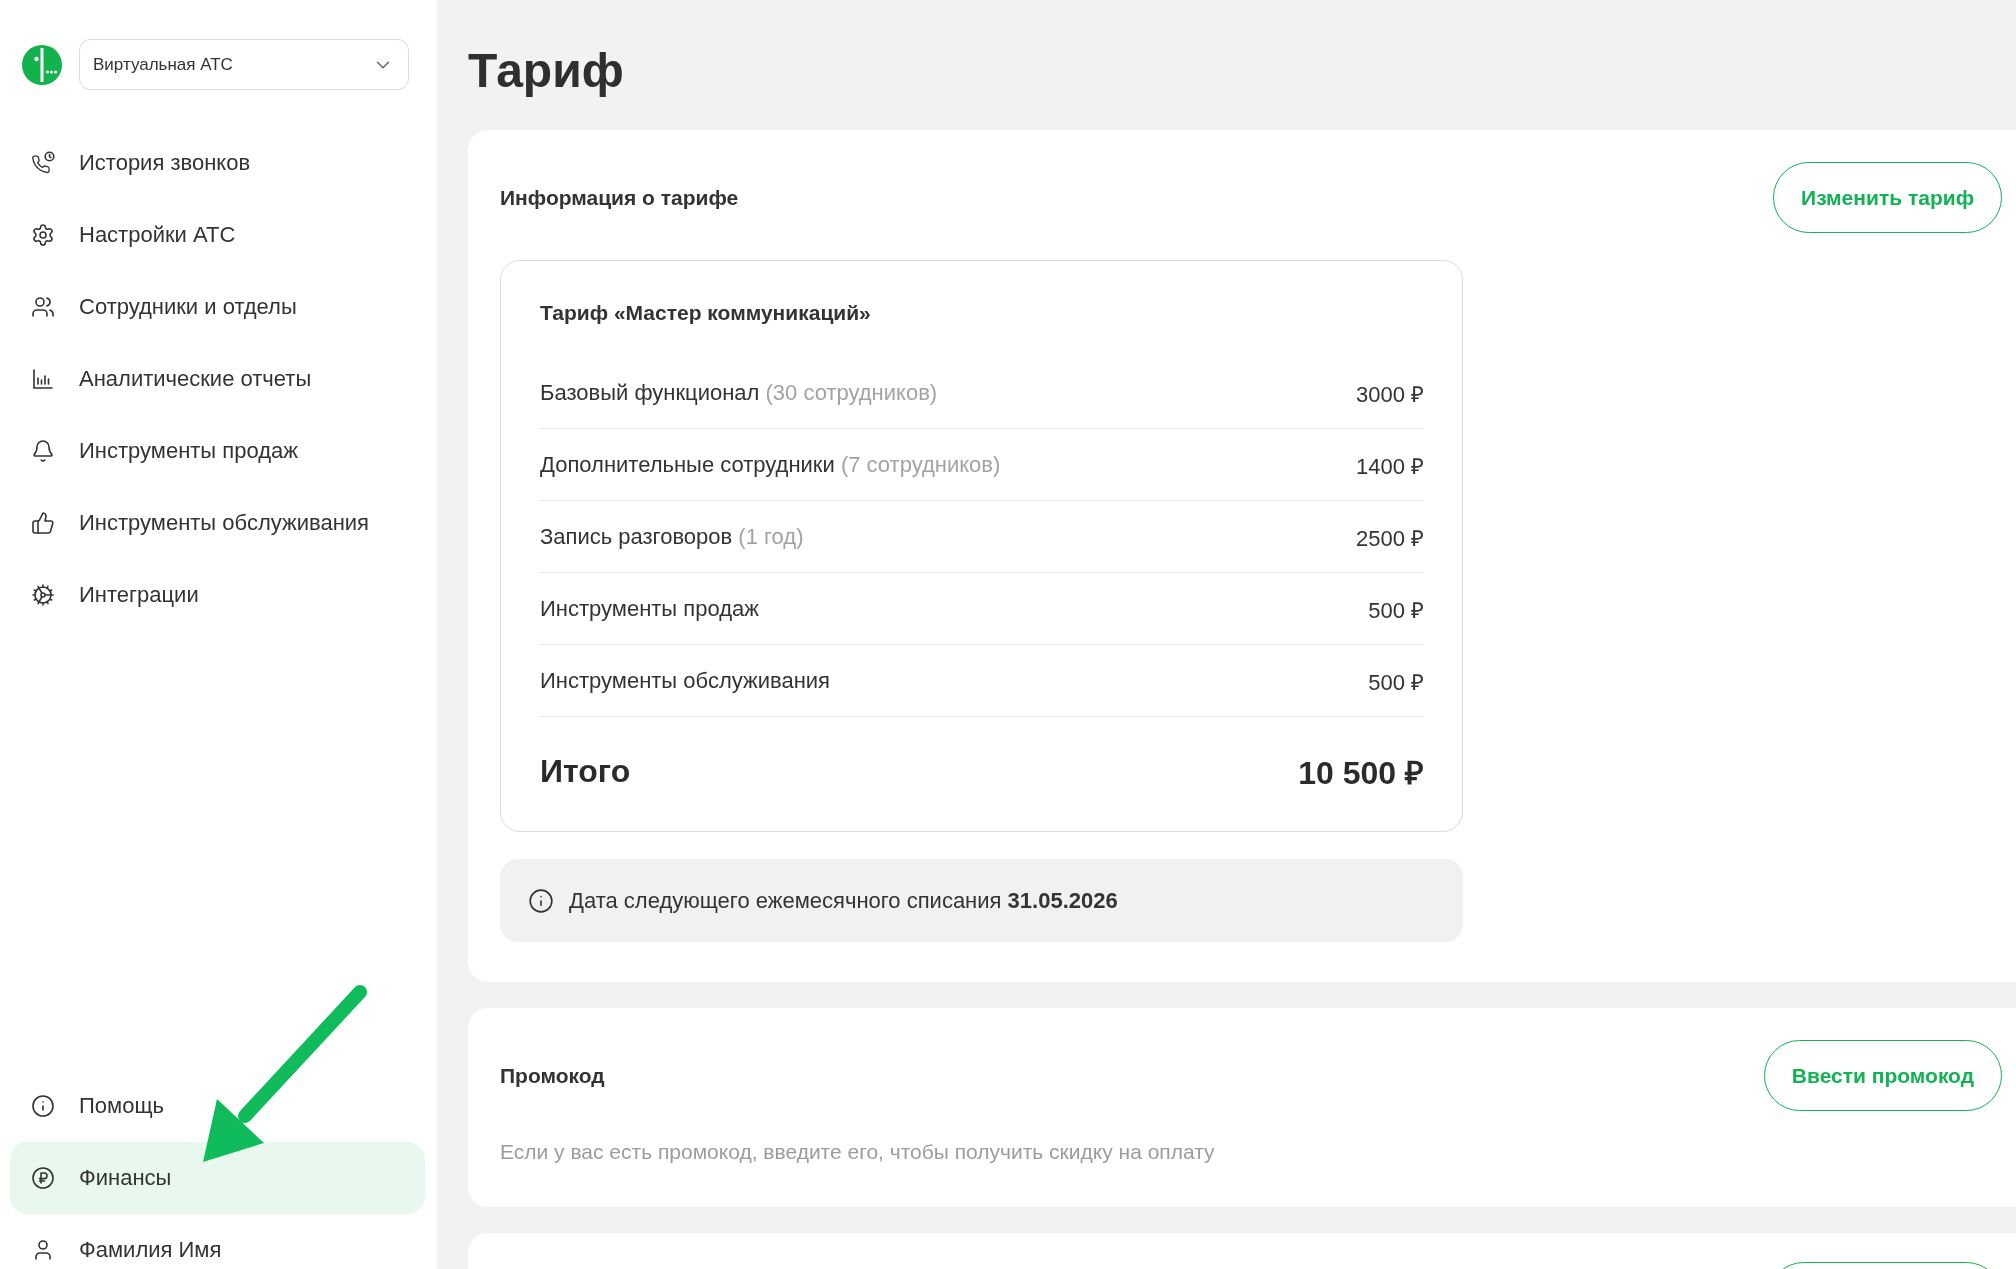  Describe the element at coordinates (843, 900) in the screenshot. I see `notice-text: Дата следующего ежемесячного списания 31.05.2026` at that location.